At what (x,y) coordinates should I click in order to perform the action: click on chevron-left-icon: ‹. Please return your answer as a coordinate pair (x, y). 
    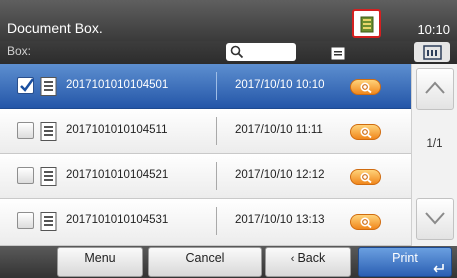
    Looking at the image, I should click on (292, 259).